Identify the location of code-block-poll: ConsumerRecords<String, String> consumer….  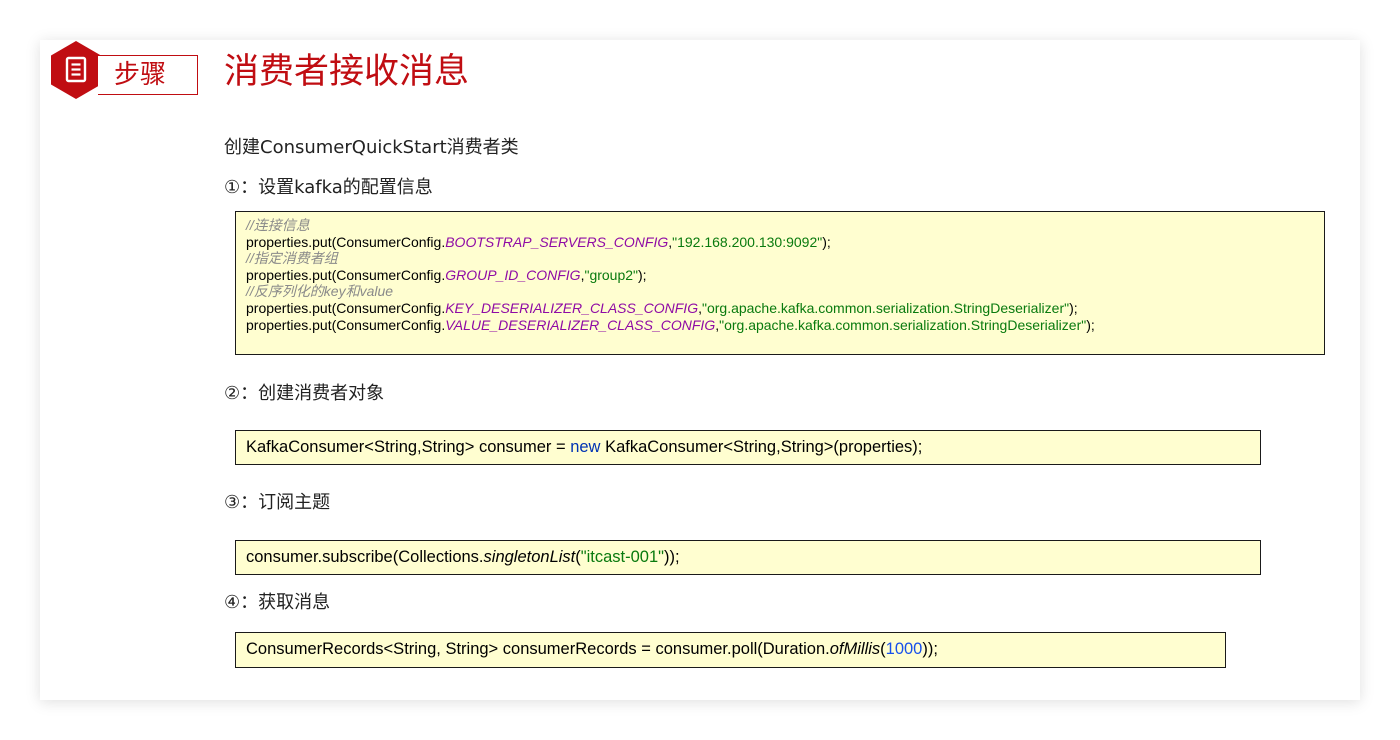
(730, 650).